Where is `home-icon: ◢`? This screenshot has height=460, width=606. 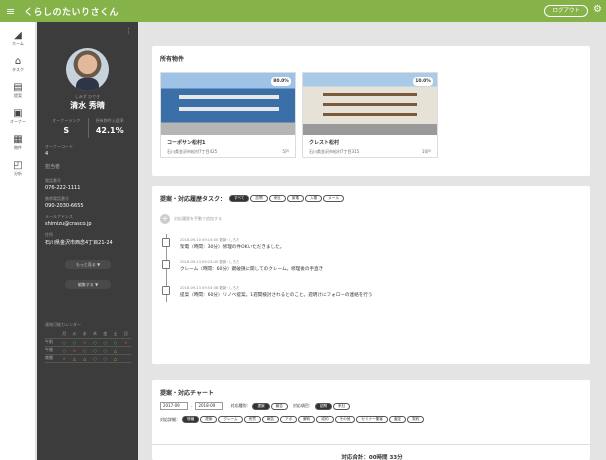 home-icon: ◢ is located at coordinates (18, 35).